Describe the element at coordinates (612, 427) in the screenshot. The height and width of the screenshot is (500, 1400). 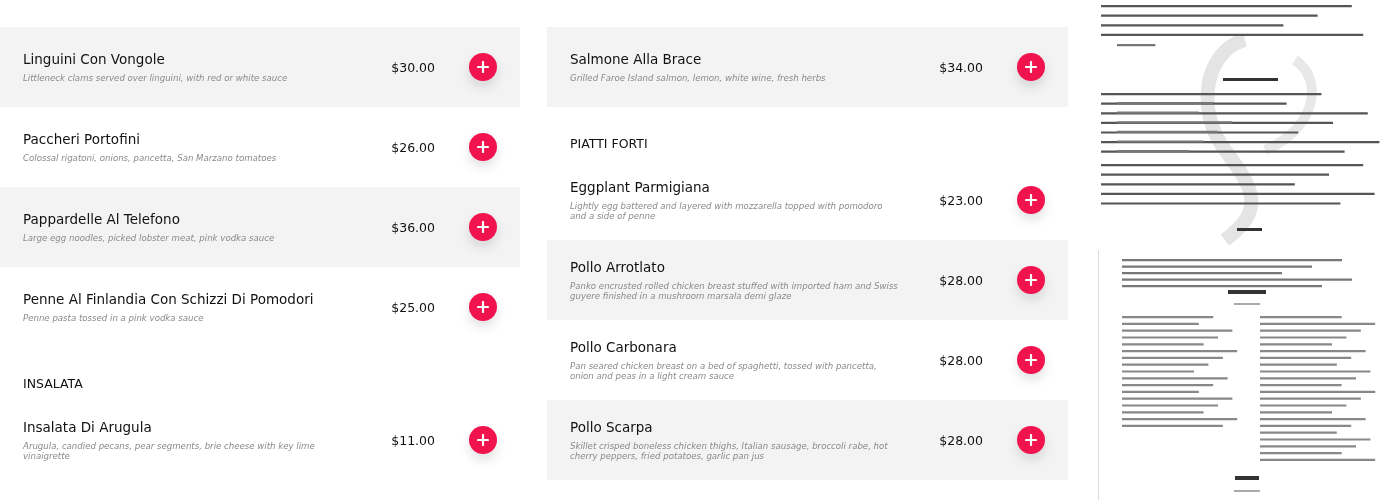
I see `item-name: Pollo Scarpa` at that location.